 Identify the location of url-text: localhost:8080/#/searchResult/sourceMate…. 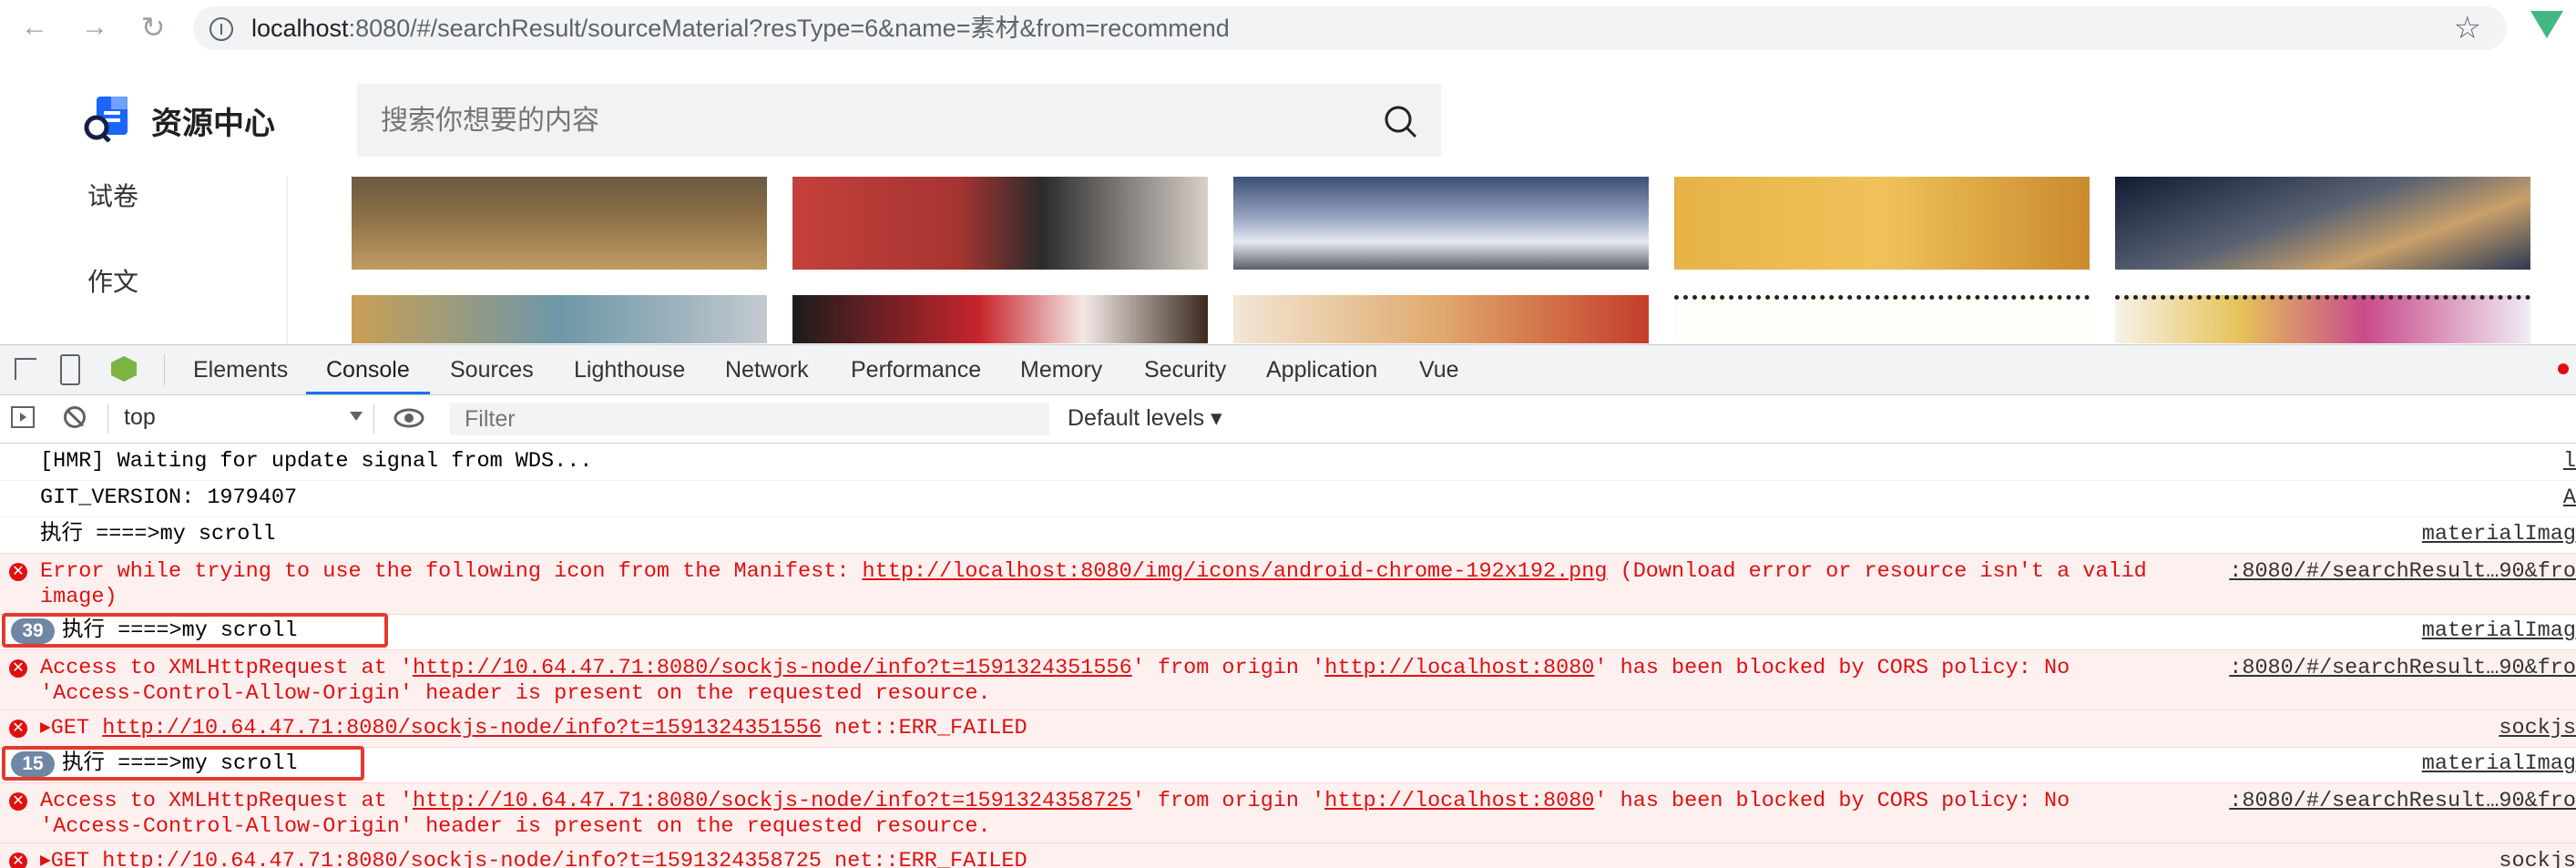
(740, 28).